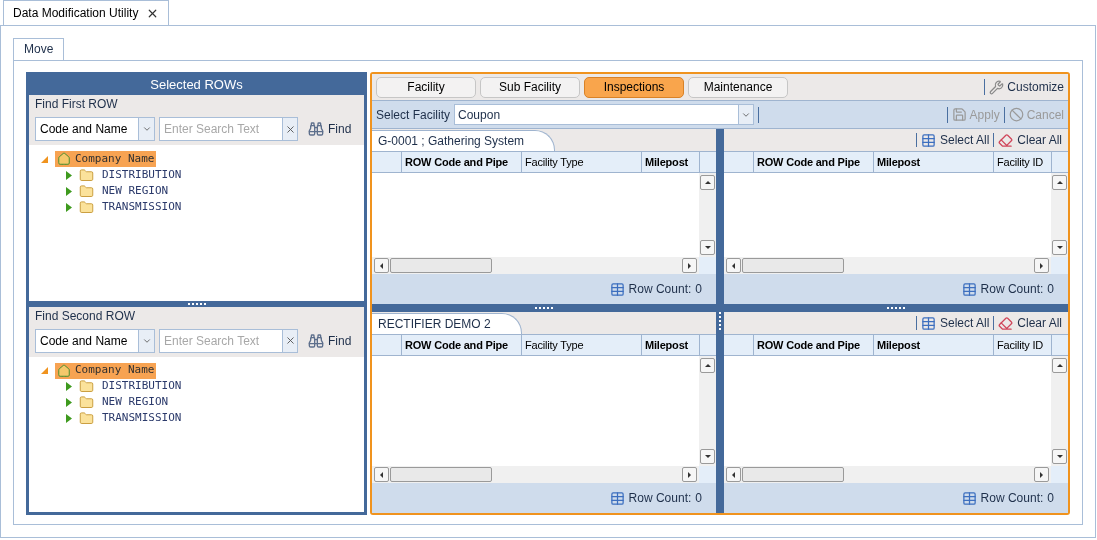 This screenshot has height=540, width=1097. Describe the element at coordinates (447, 323) in the screenshot. I see `grid-caption-tab: RECTIFIER DEMO 2` at that location.